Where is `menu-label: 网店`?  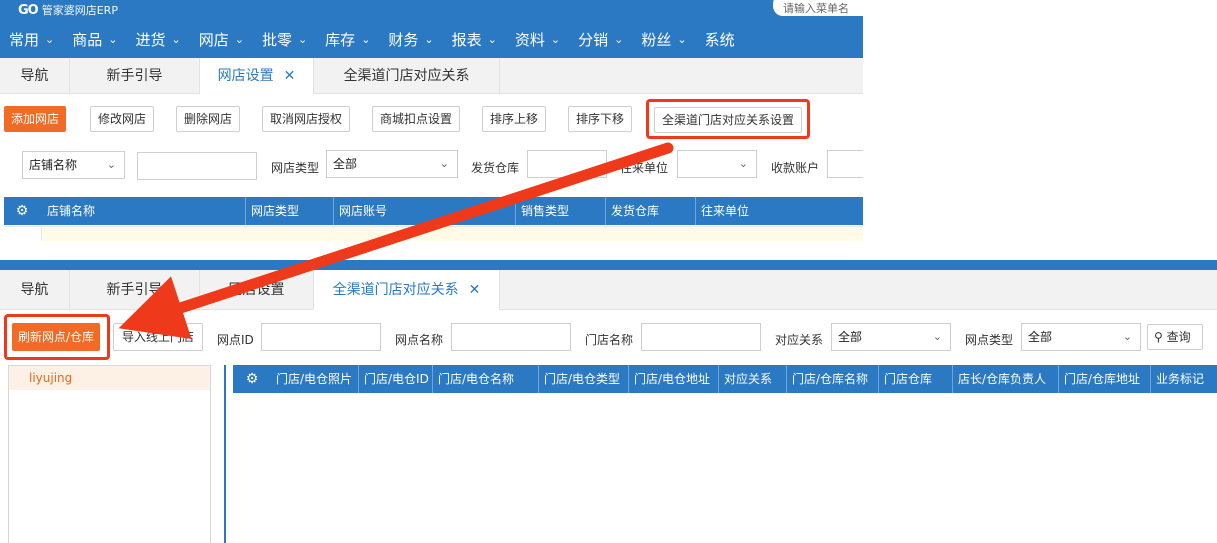 menu-label: 网店 is located at coordinates (213, 39).